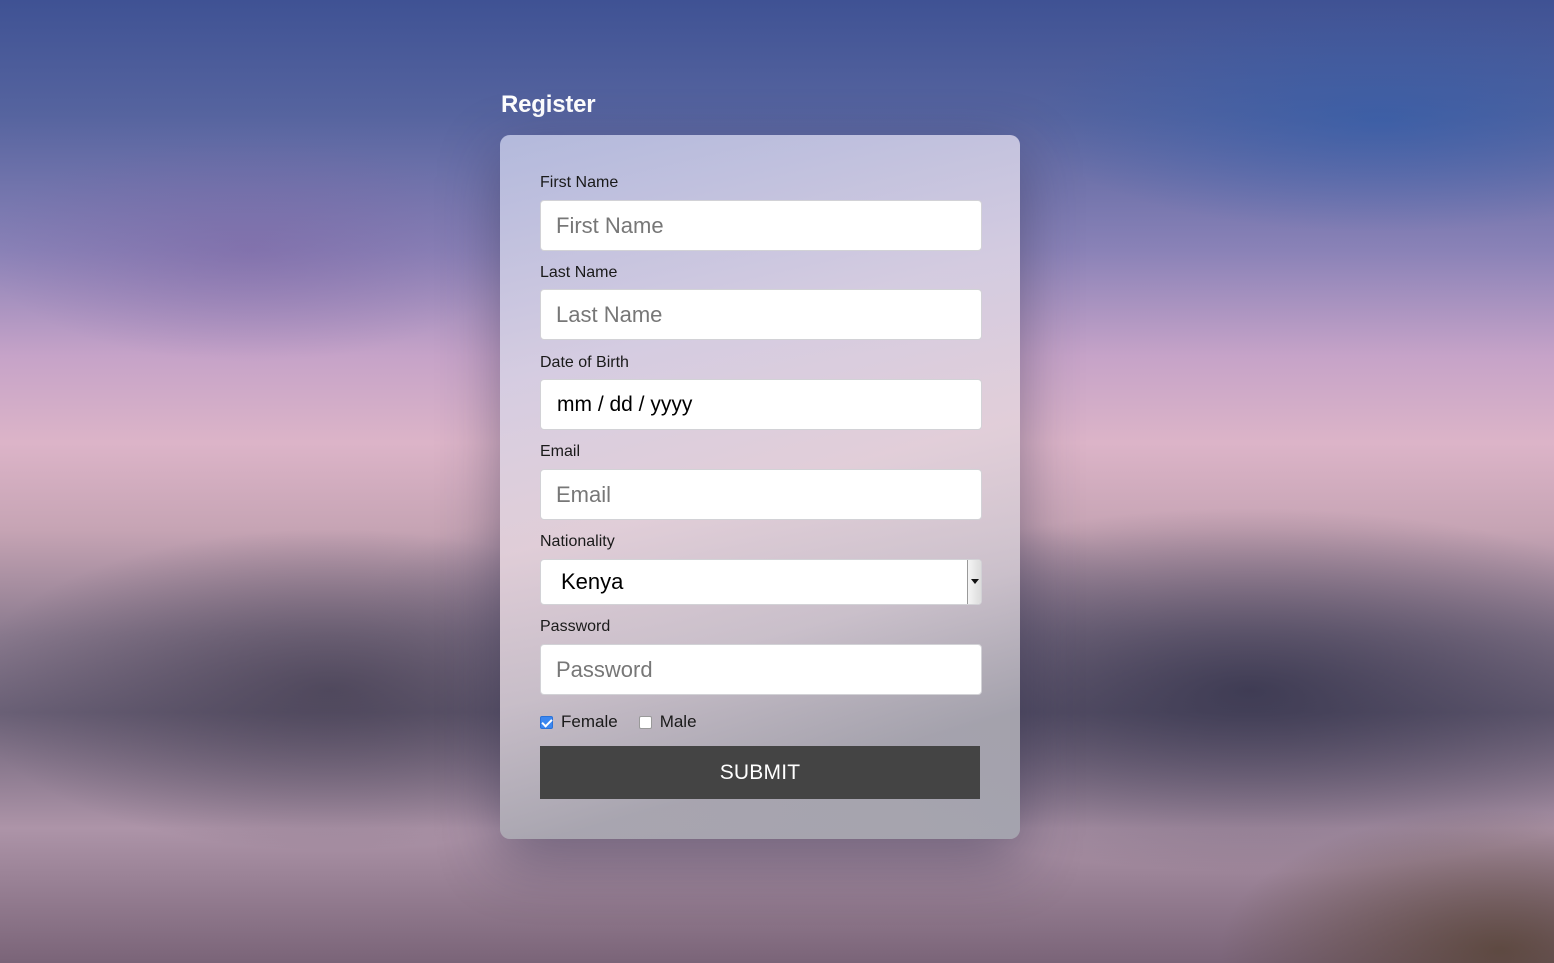 The height and width of the screenshot is (963, 1554). I want to click on nationality-label: Nationality, so click(577, 541).